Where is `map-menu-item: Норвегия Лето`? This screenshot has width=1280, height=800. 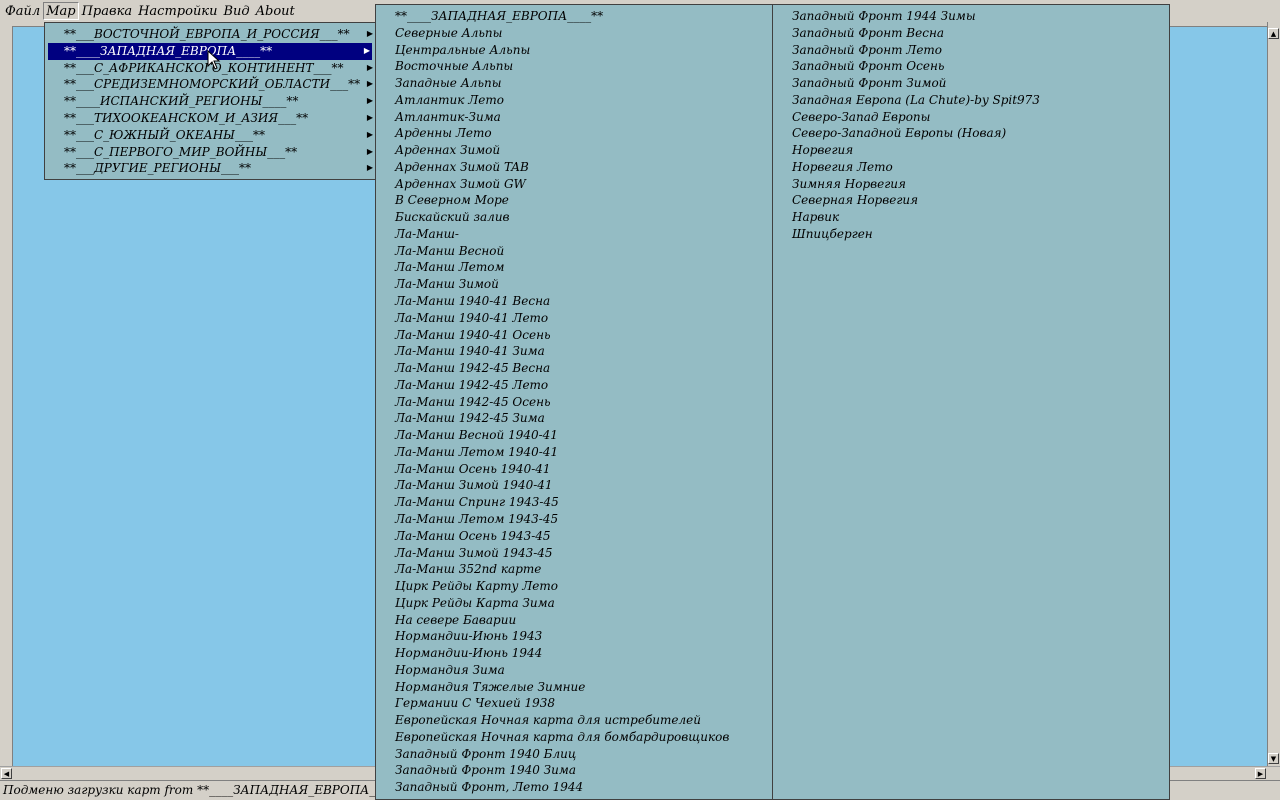
map-menu-item: Норвегия Лето is located at coordinates (971, 167).